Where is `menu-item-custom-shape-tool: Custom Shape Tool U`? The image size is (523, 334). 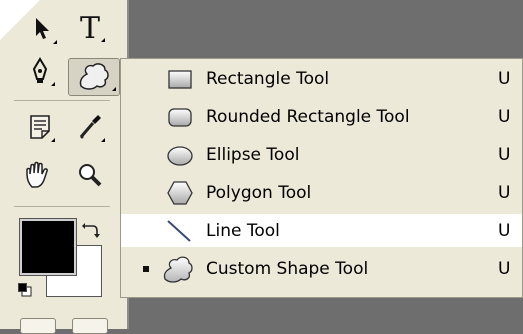 menu-item-custom-shape-tool: Custom Shape Tool U is located at coordinates (321, 268).